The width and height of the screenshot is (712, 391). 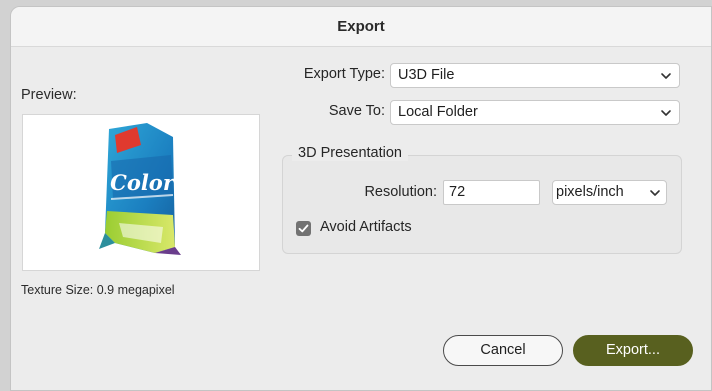 What do you see at coordinates (400, 192) in the screenshot?
I see `resolution-label: Resolution:` at bounding box center [400, 192].